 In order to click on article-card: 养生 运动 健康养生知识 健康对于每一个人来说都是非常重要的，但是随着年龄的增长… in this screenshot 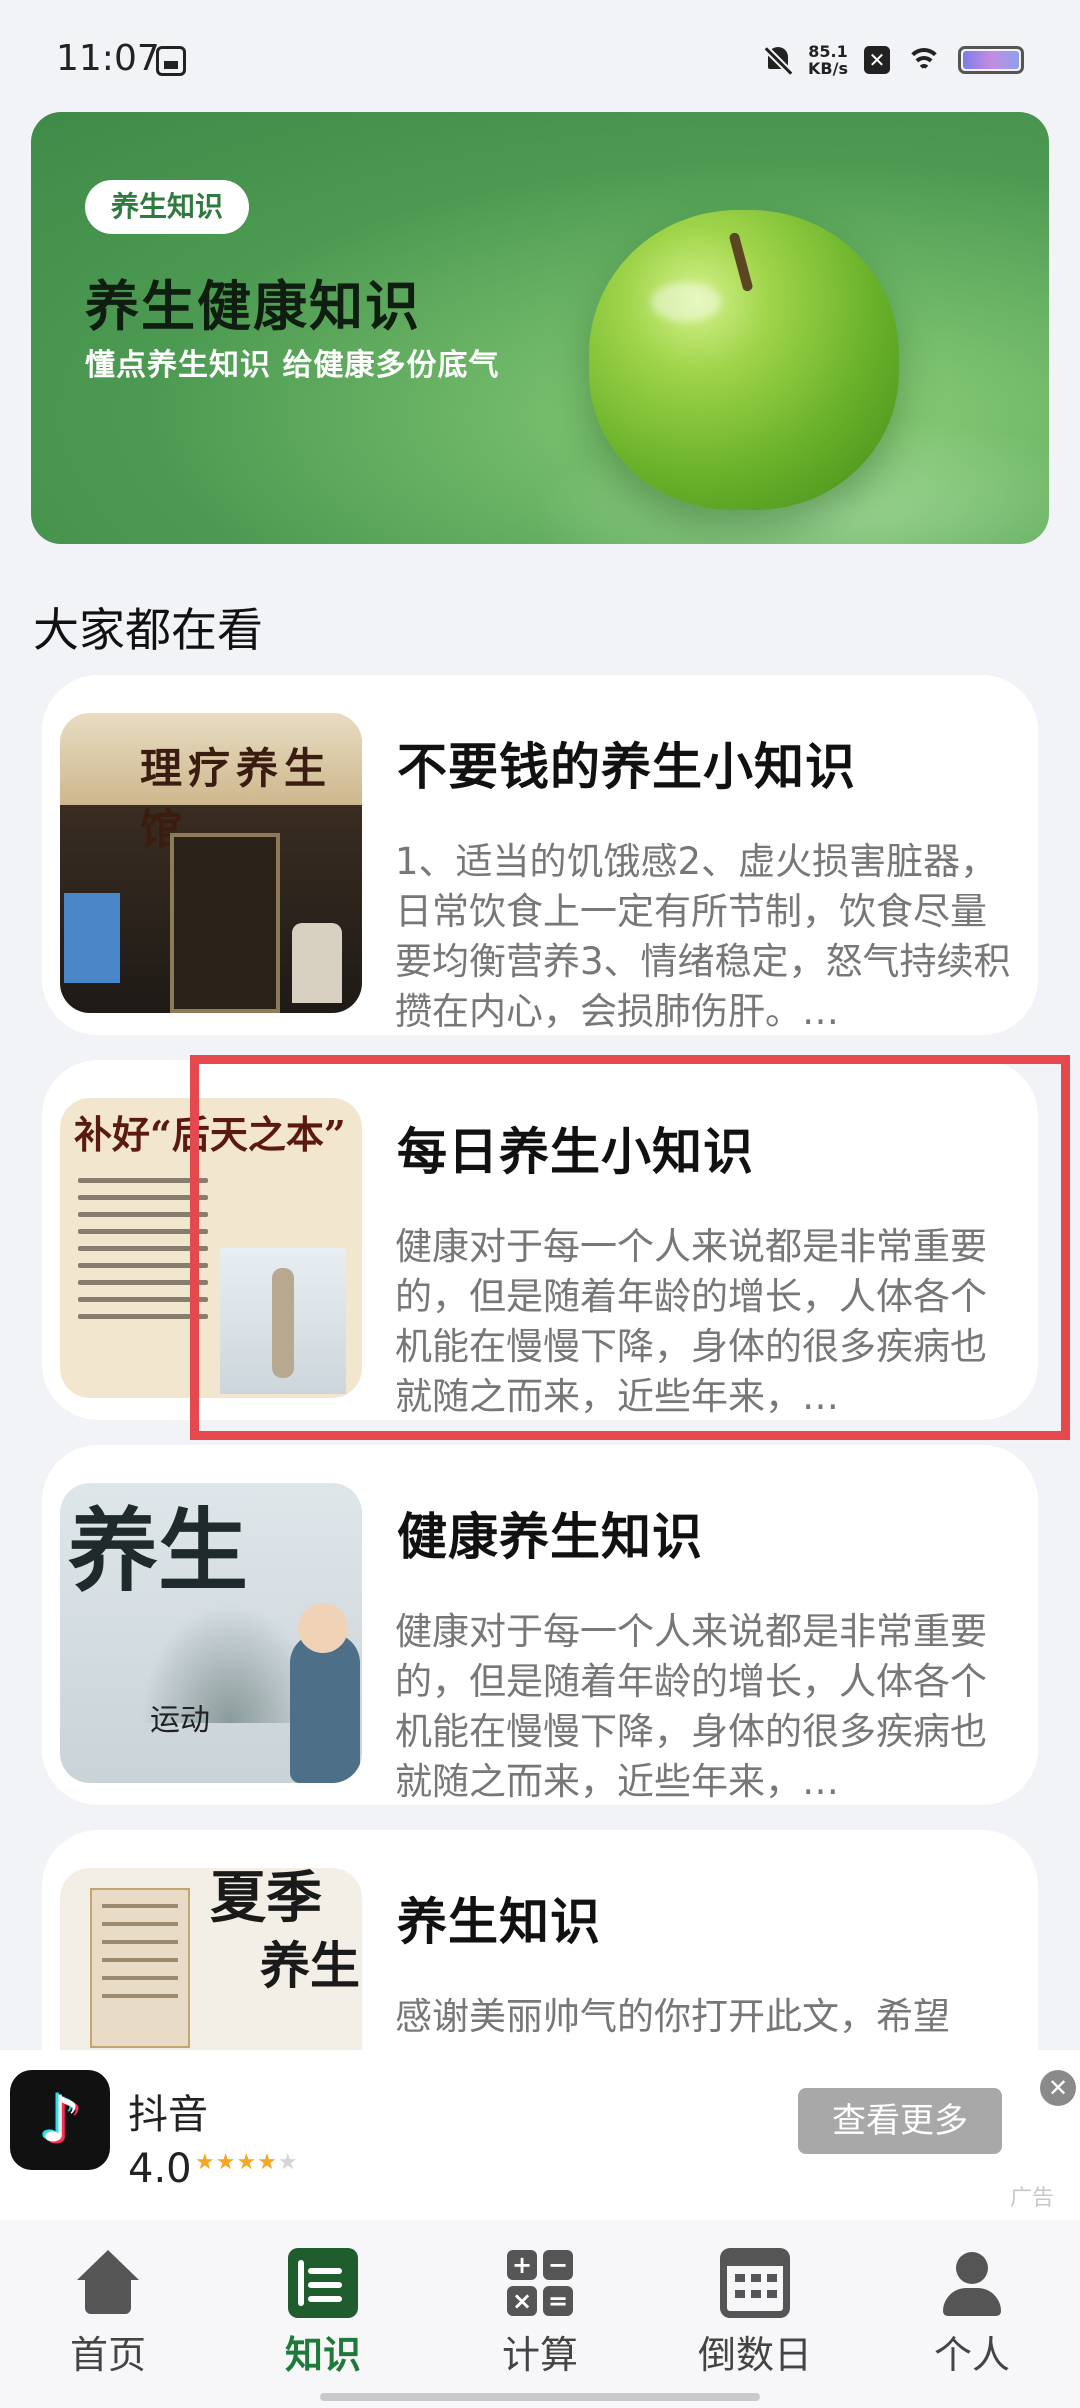, I will do `click(540, 1625)`.